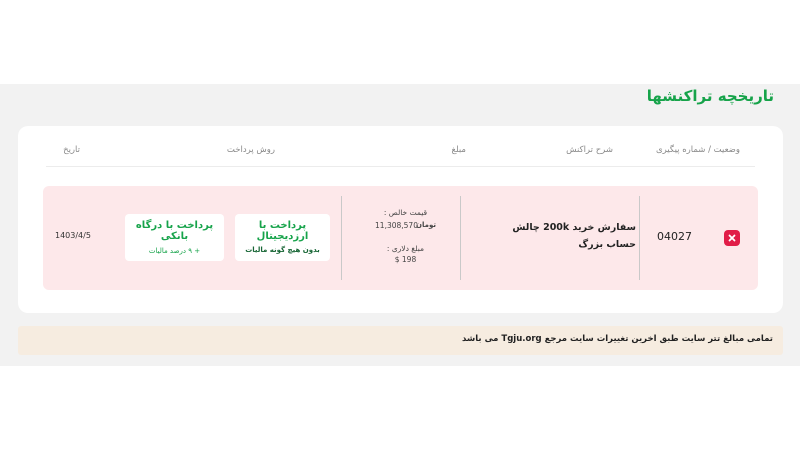 The image size is (800, 450). What do you see at coordinates (405, 212) in the screenshot?
I see `net-price-label: قیمت خالص :` at bounding box center [405, 212].